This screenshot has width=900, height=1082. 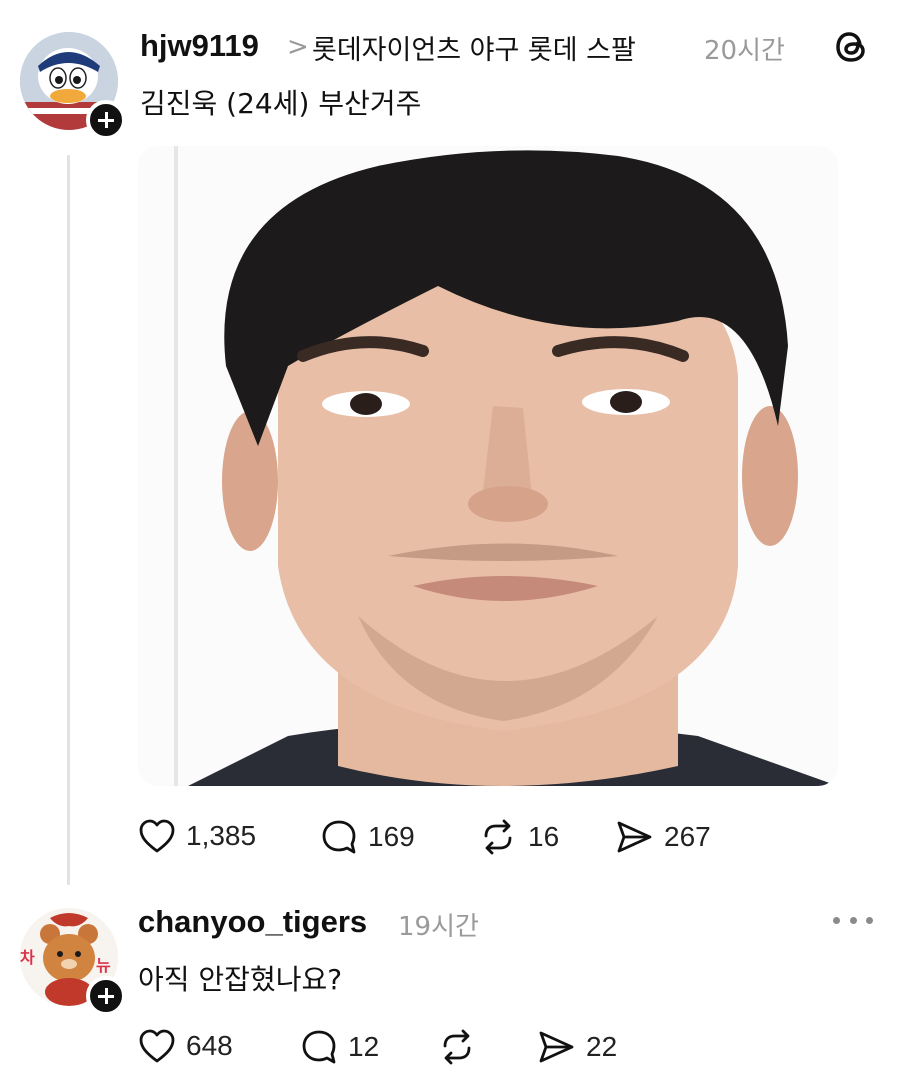 I want to click on chevron-right-icon: >, so click(x=298, y=47).